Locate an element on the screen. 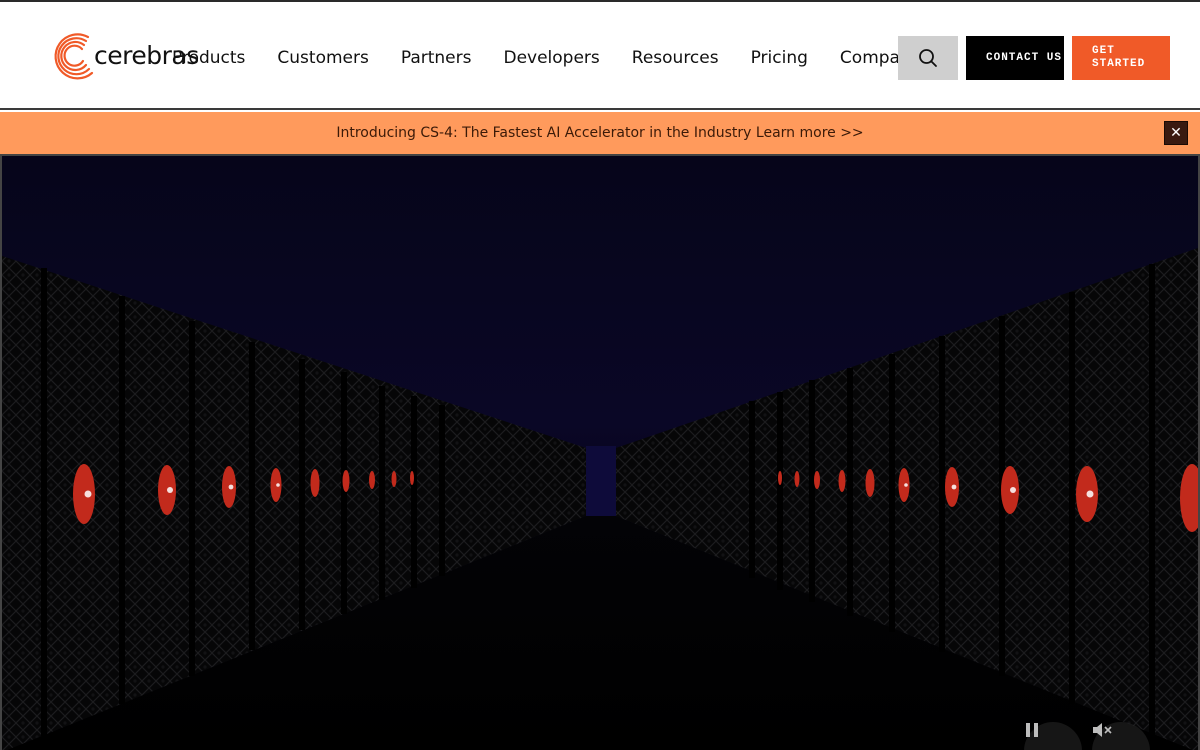 The image size is (1200, 750). pause-icon is located at coordinates (1032, 730).